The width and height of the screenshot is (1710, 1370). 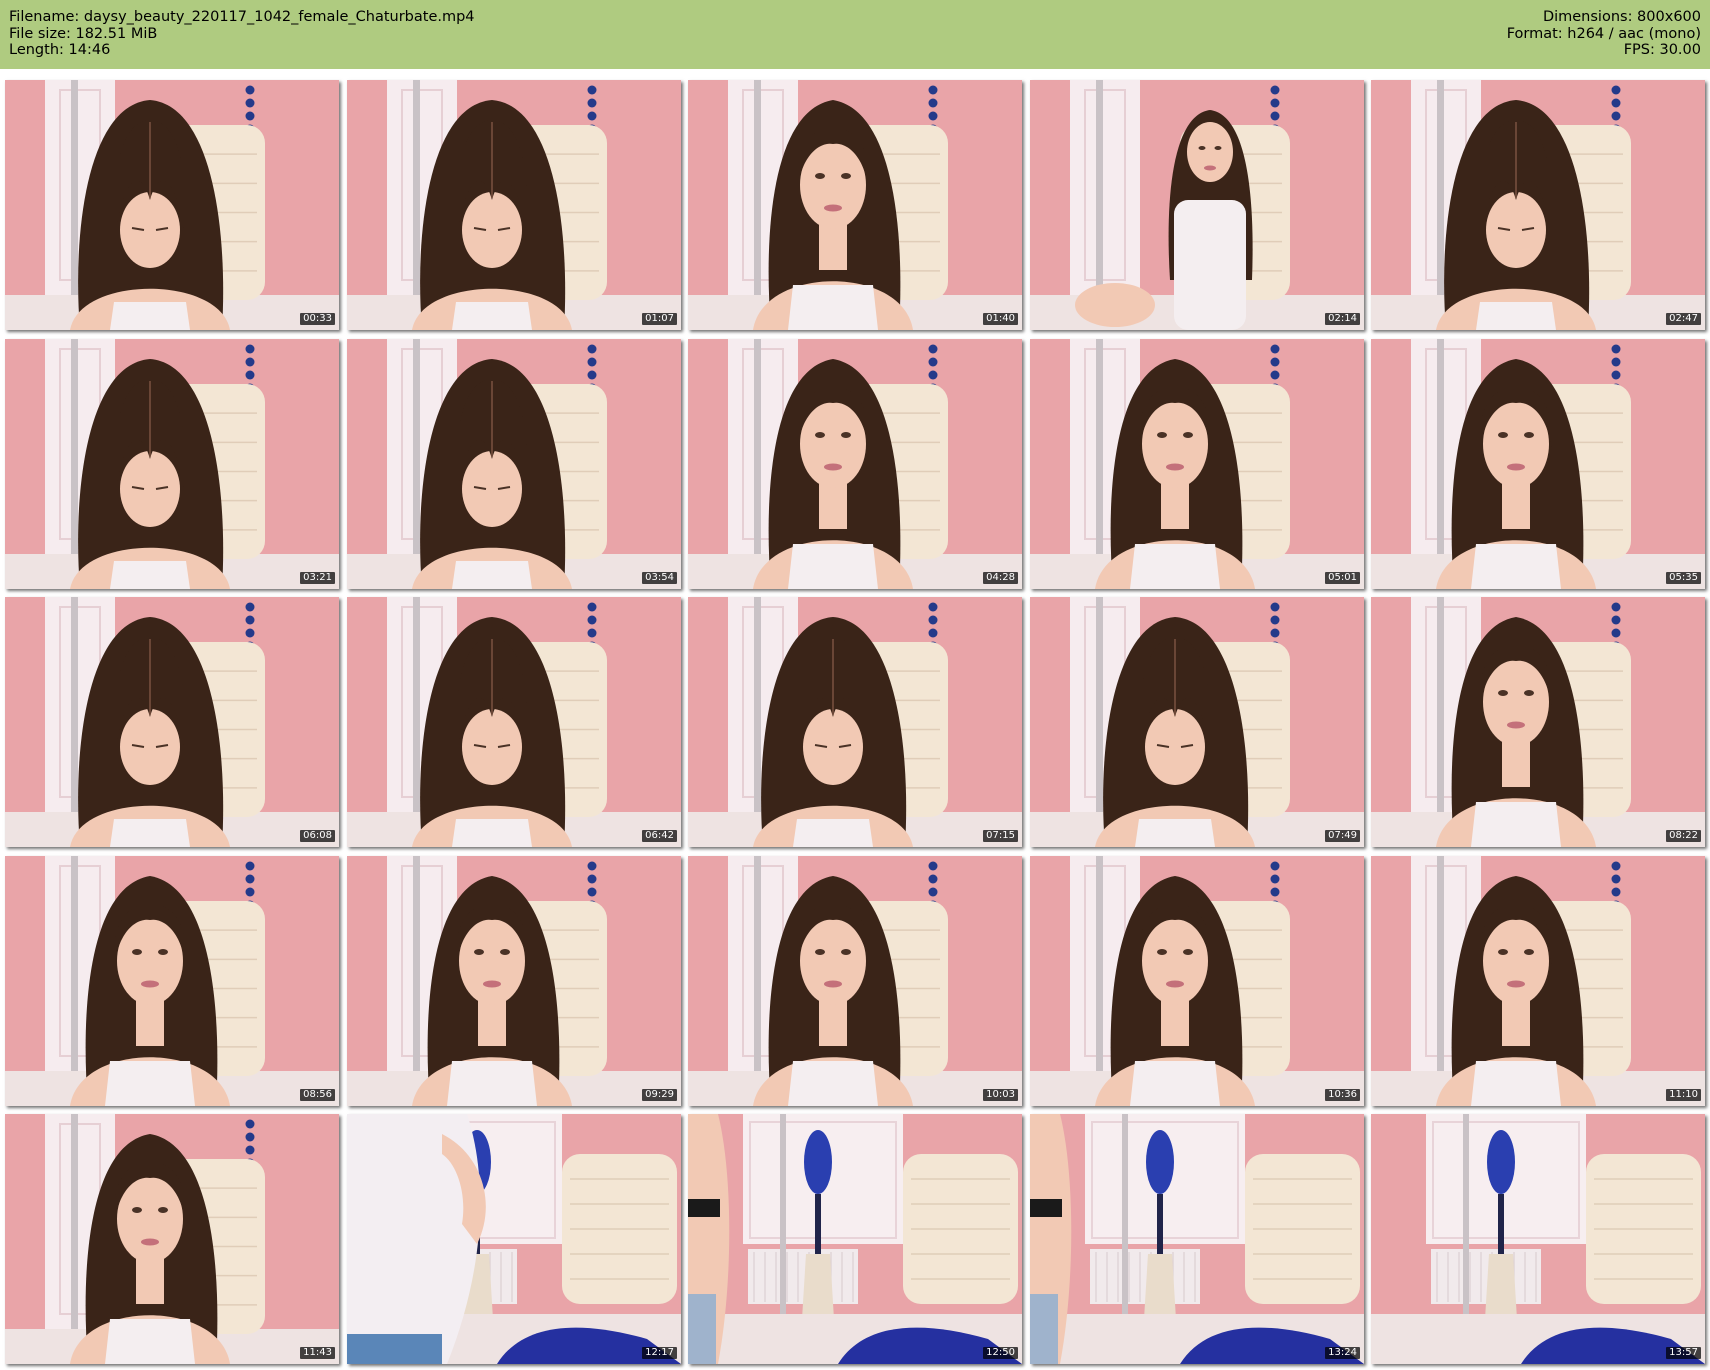 I want to click on video-thumbnail: 07:15, so click(x=855, y=722).